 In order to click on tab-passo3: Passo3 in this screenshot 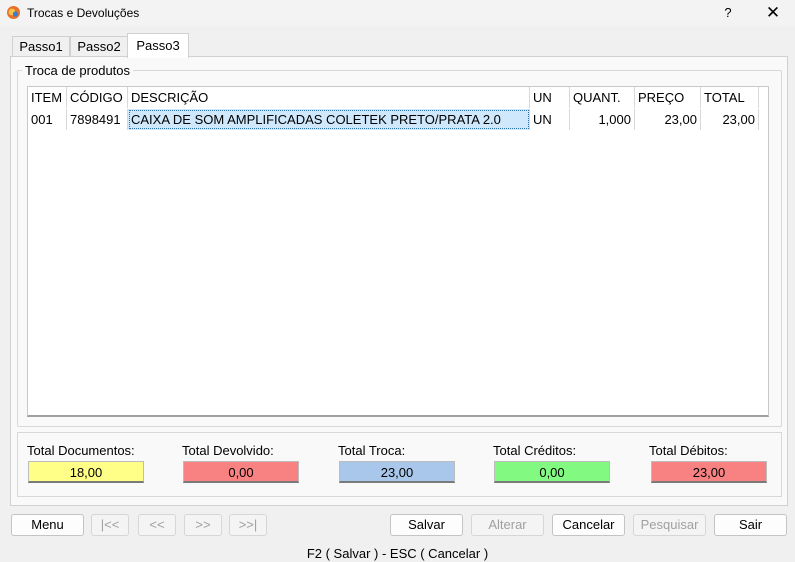, I will do `click(158, 45)`.